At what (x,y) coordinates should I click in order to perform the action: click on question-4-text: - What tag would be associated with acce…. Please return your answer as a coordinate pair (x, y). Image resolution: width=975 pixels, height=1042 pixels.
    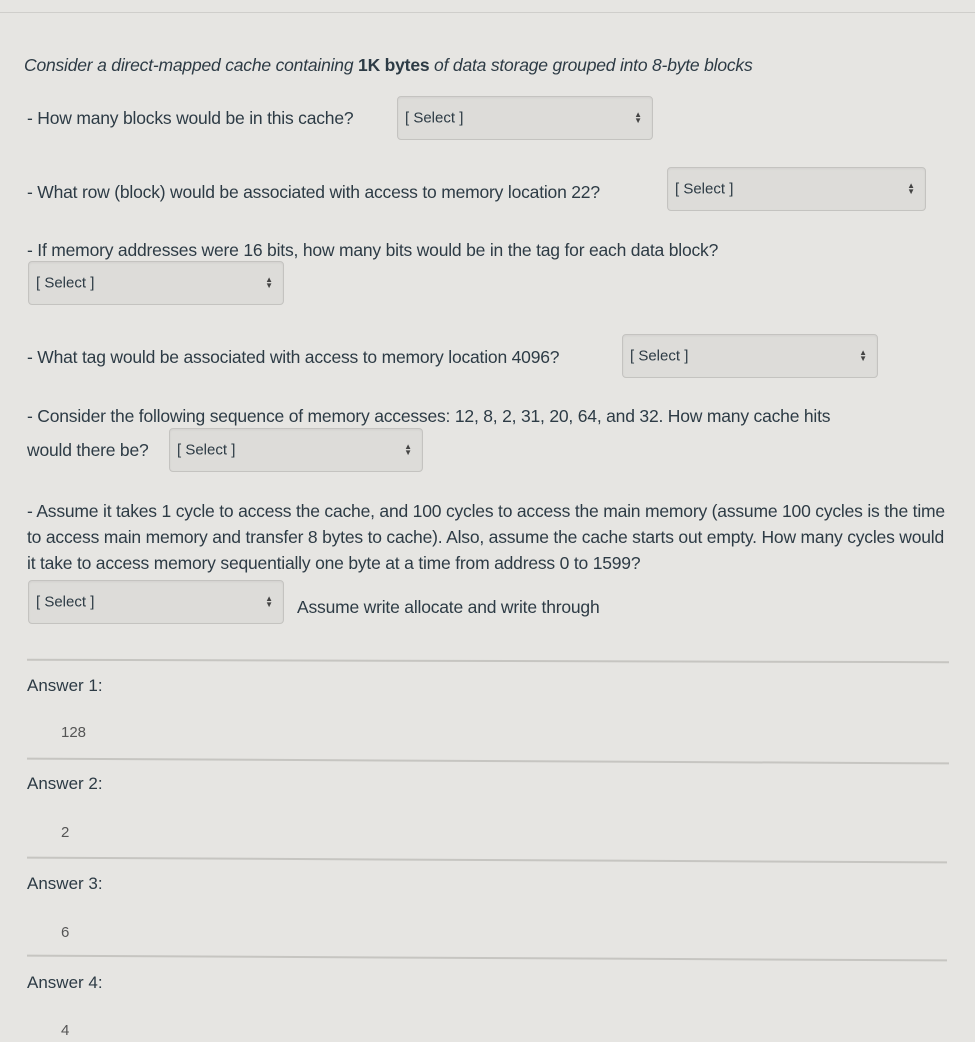
    Looking at the image, I should click on (293, 357).